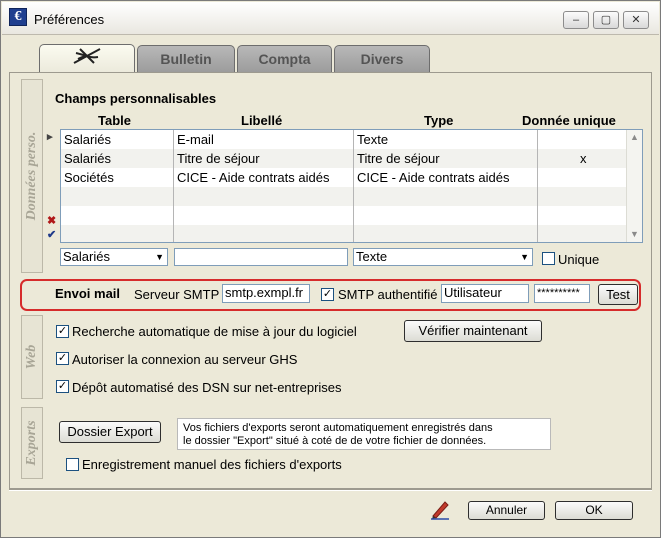 The width and height of the screenshot is (661, 538). What do you see at coordinates (69, 19) in the screenshot?
I see `window-title: Préférences` at bounding box center [69, 19].